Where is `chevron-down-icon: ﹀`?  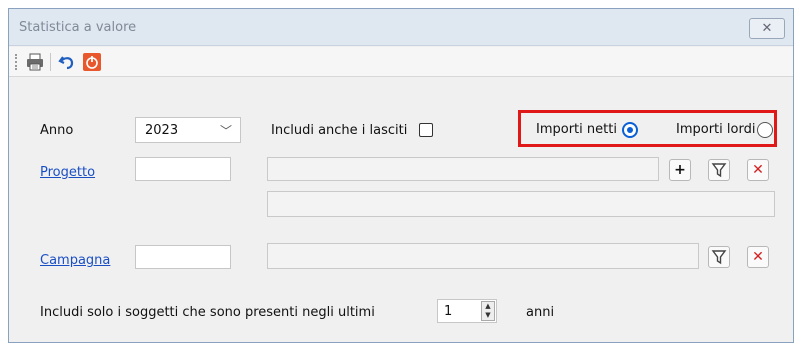 chevron-down-icon: ﹀ is located at coordinates (225, 131).